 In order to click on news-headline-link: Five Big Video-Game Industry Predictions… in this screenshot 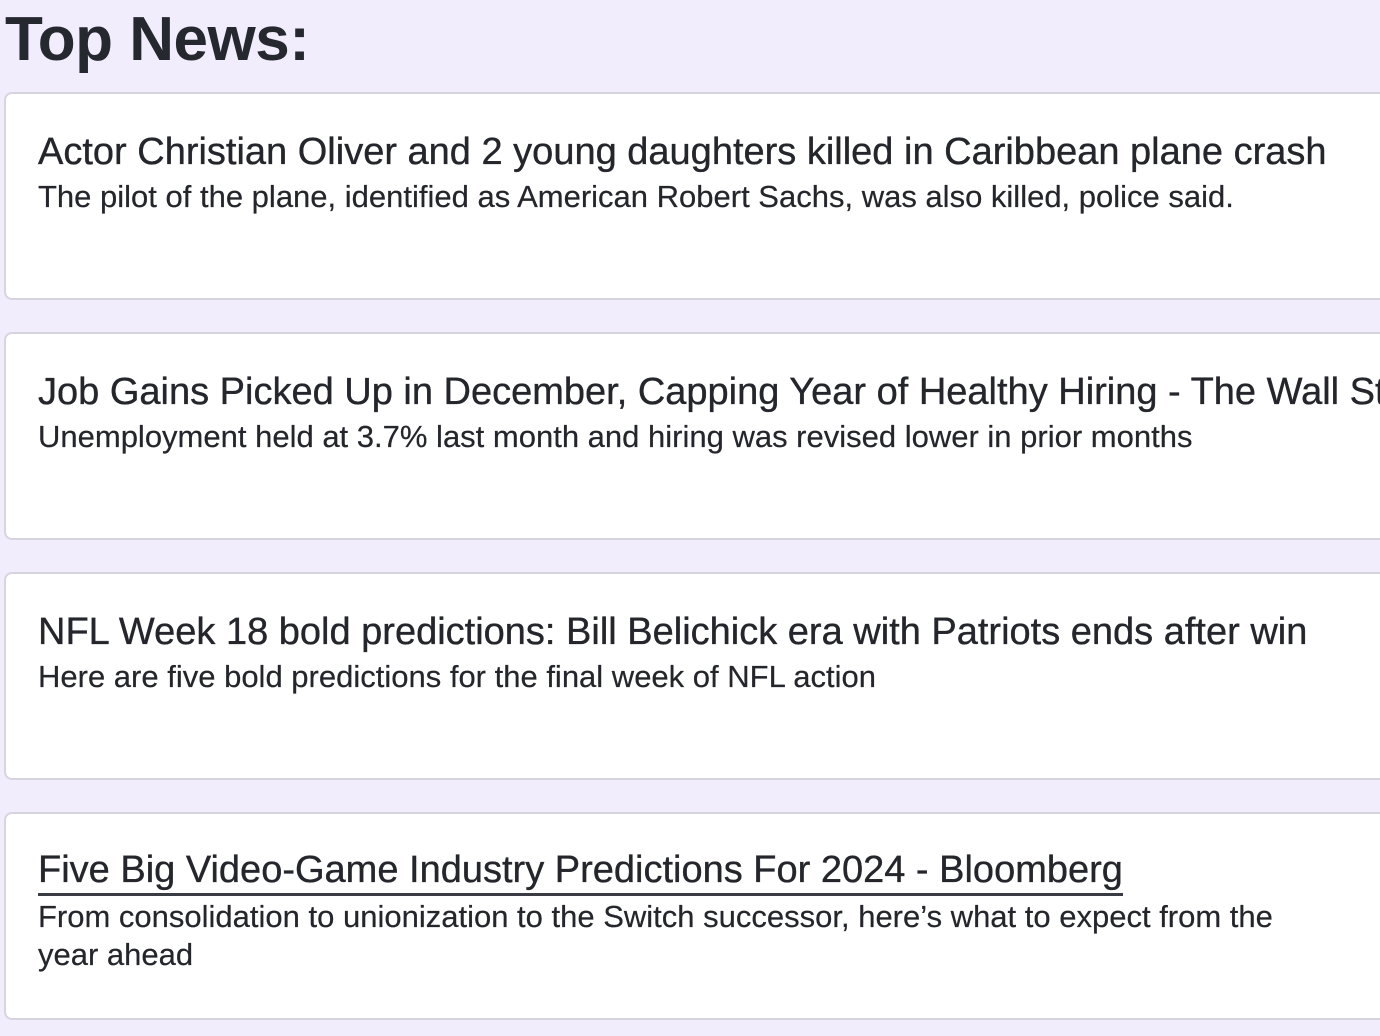, I will do `click(580, 872)`.